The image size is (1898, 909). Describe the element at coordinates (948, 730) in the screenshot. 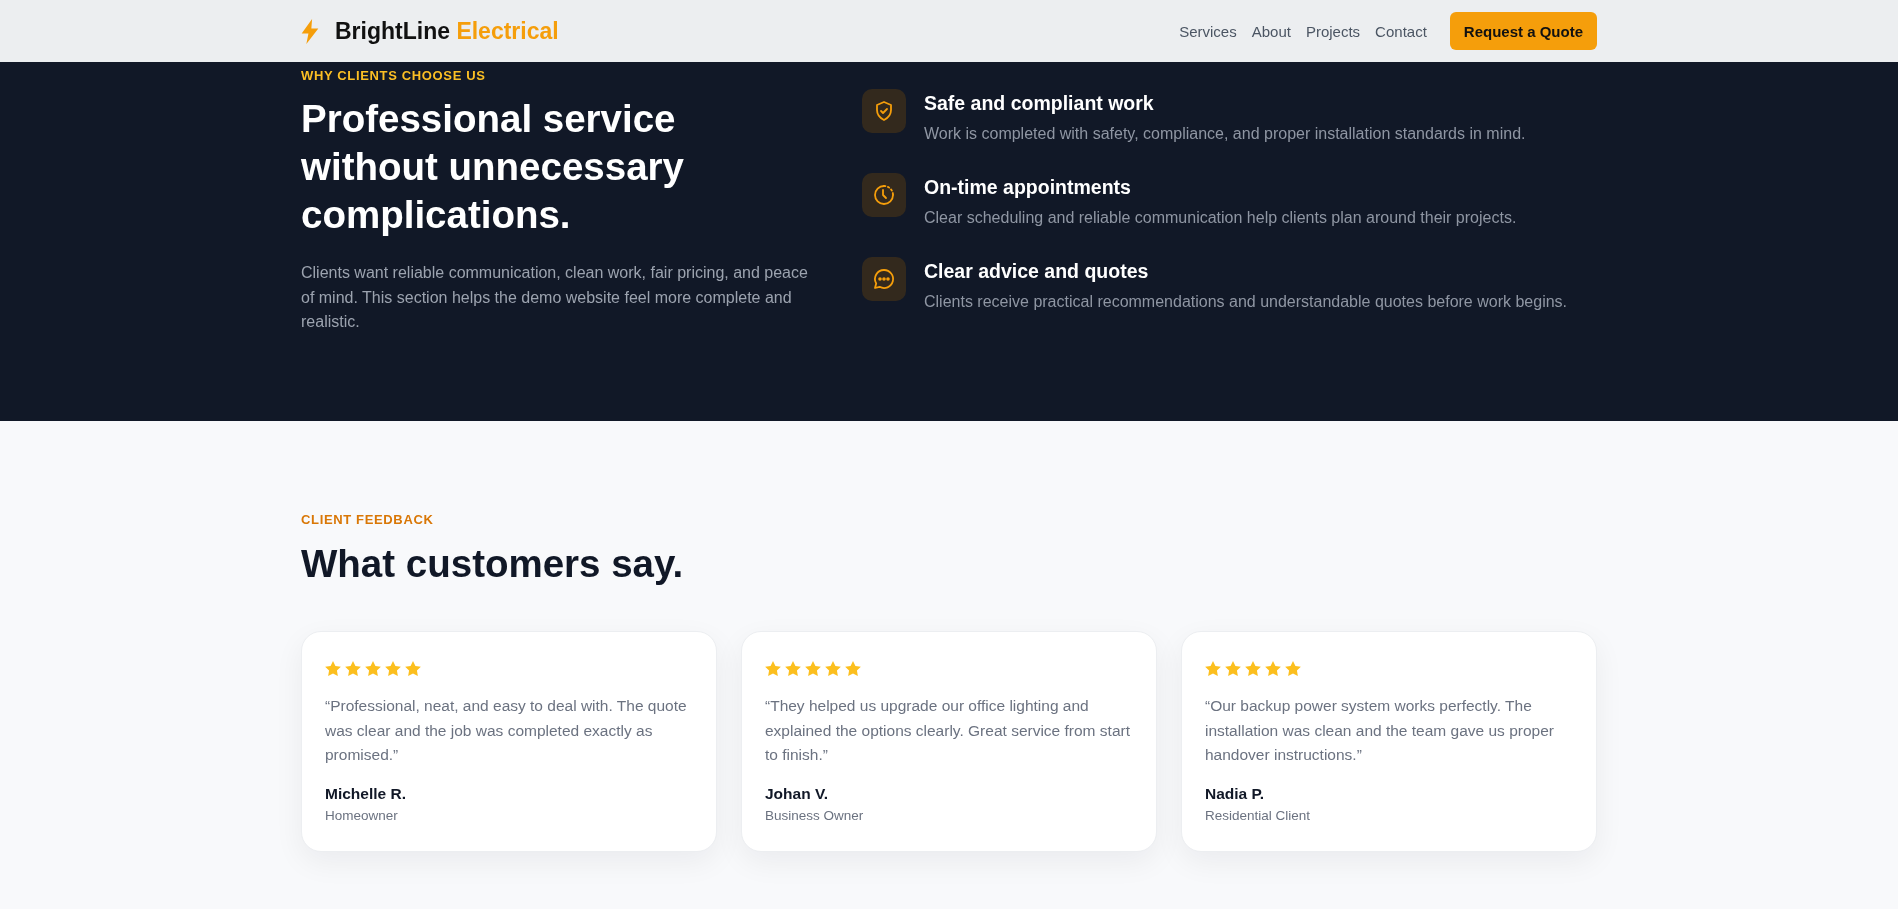

I see `testimonial-quote: “They helped us upgrade our office lighting and explained the options clearly. Great service from start to finish.”` at that location.